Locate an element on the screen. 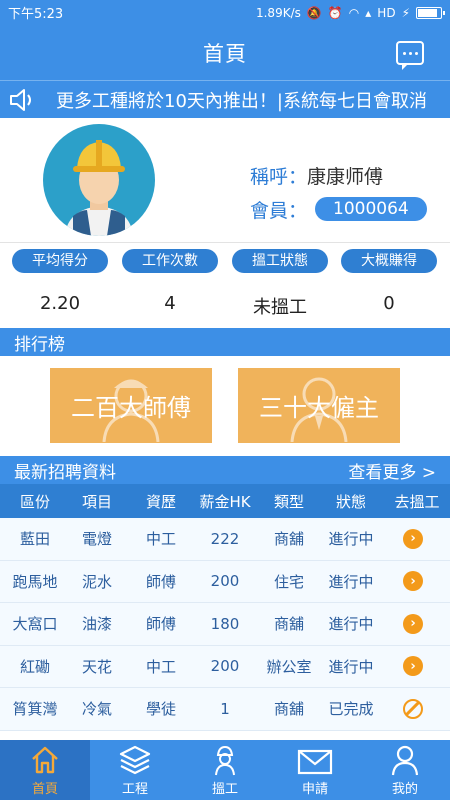 The image size is (450, 800). type-cell: 辦公室 is located at coordinates (289, 666).